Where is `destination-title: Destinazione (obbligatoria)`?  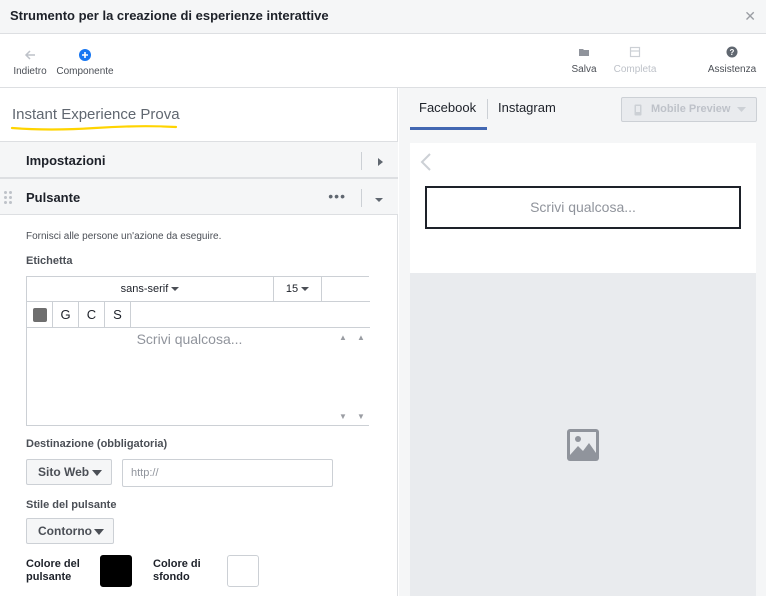 destination-title: Destinazione (obbligatoria) is located at coordinates (97, 444).